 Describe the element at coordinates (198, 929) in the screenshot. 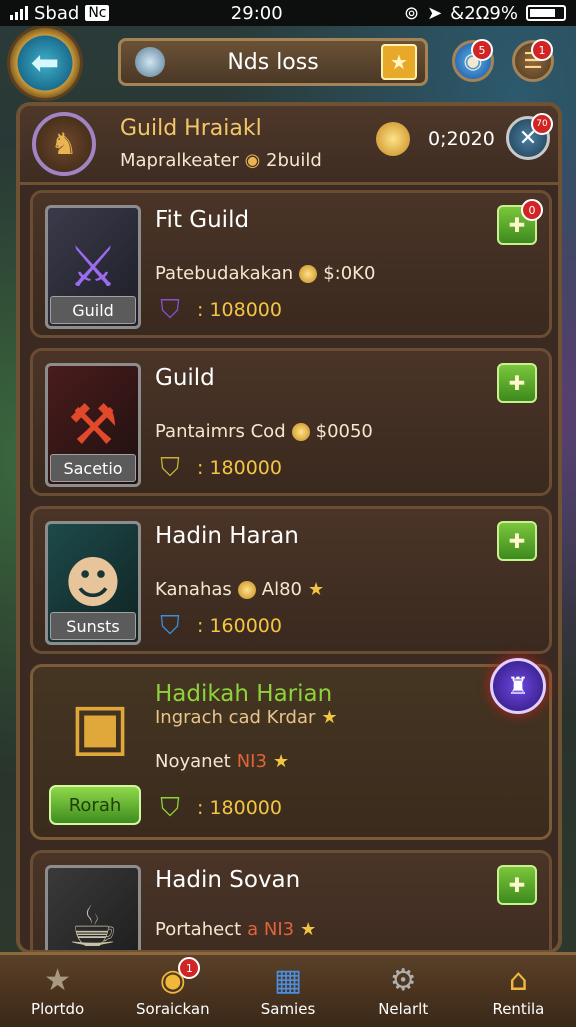

I see `item-info-text: Portahect` at that location.